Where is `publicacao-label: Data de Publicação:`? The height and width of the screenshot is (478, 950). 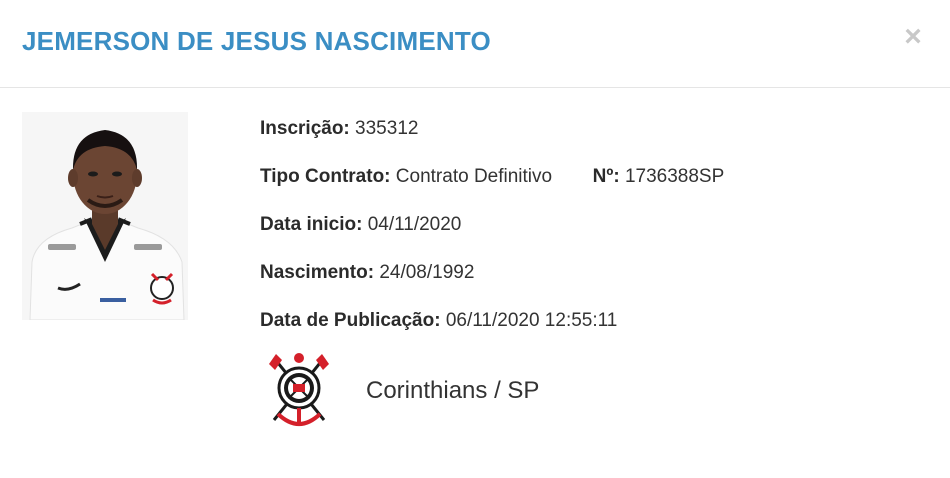
publicacao-label: Data de Publicação: is located at coordinates (350, 320).